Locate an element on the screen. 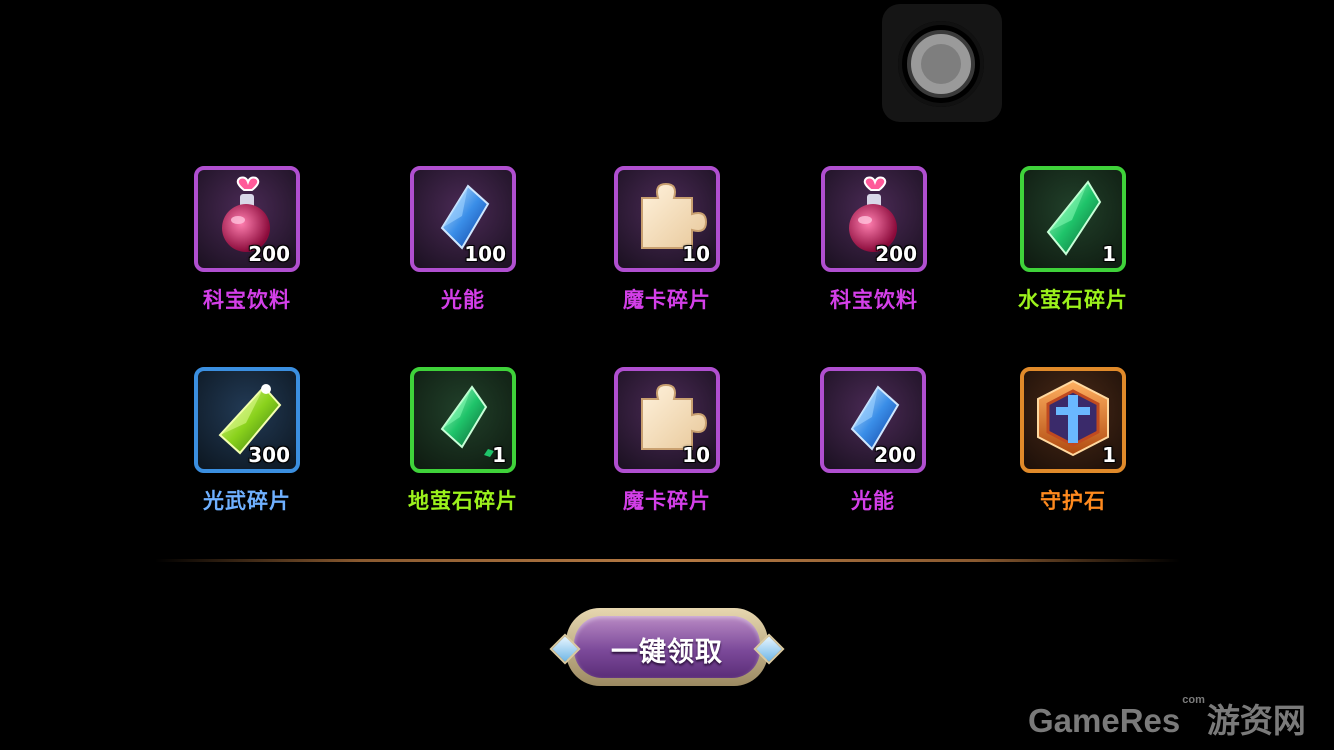  reward-item: 1 水萤石碎片 is located at coordinates (1073, 240).